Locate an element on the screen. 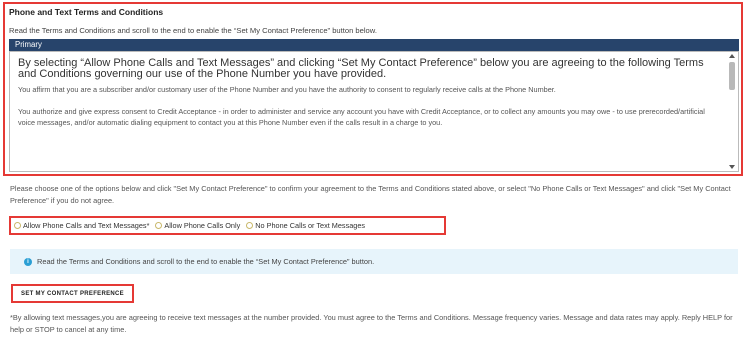  tab-primary: Primary is located at coordinates (374, 45).